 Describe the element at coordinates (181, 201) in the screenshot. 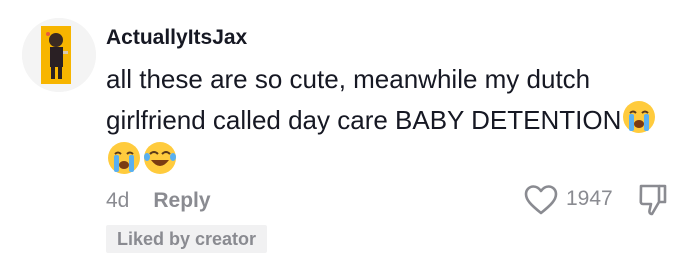

I see `reply-button: Reply` at that location.